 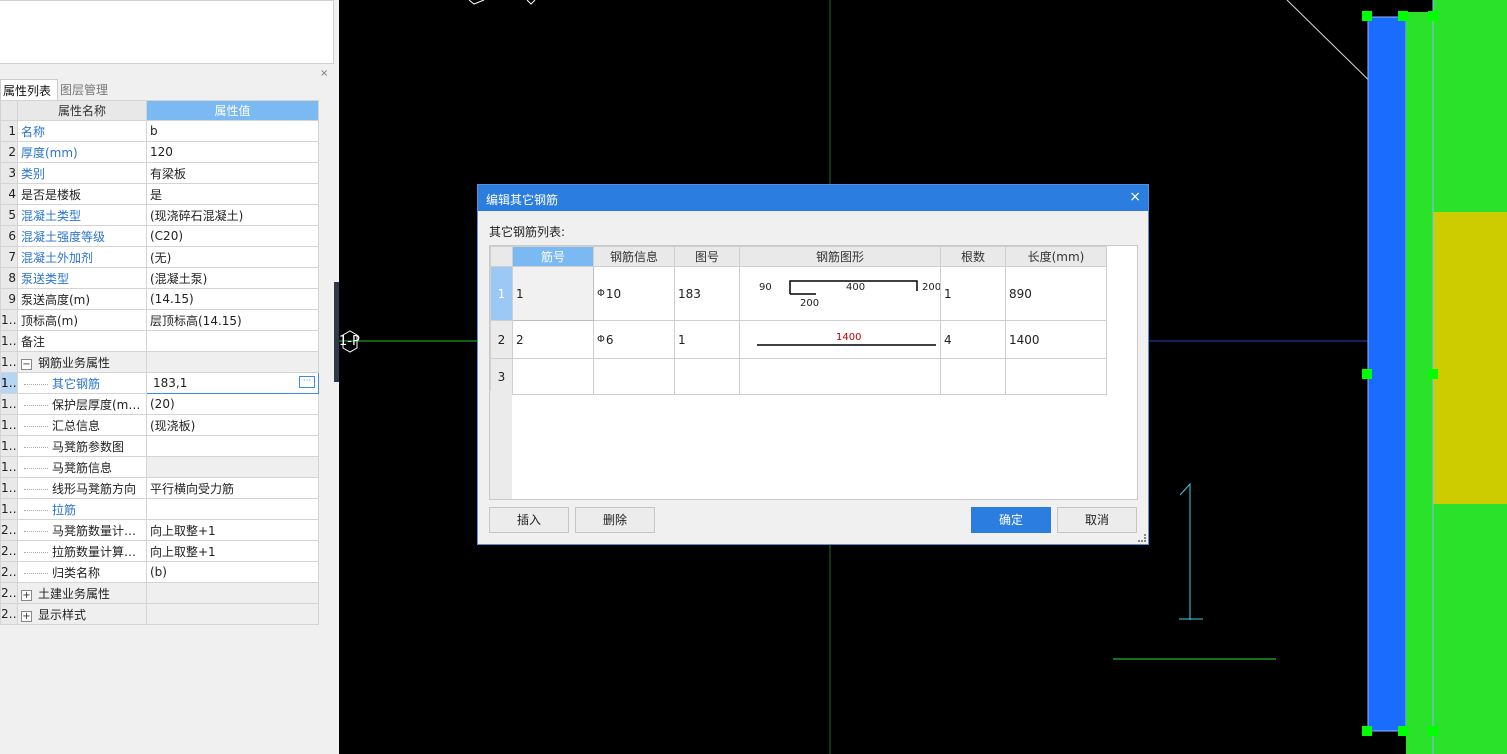 What do you see at coordinates (26, 364) in the screenshot?
I see `collapse-icon: −` at bounding box center [26, 364].